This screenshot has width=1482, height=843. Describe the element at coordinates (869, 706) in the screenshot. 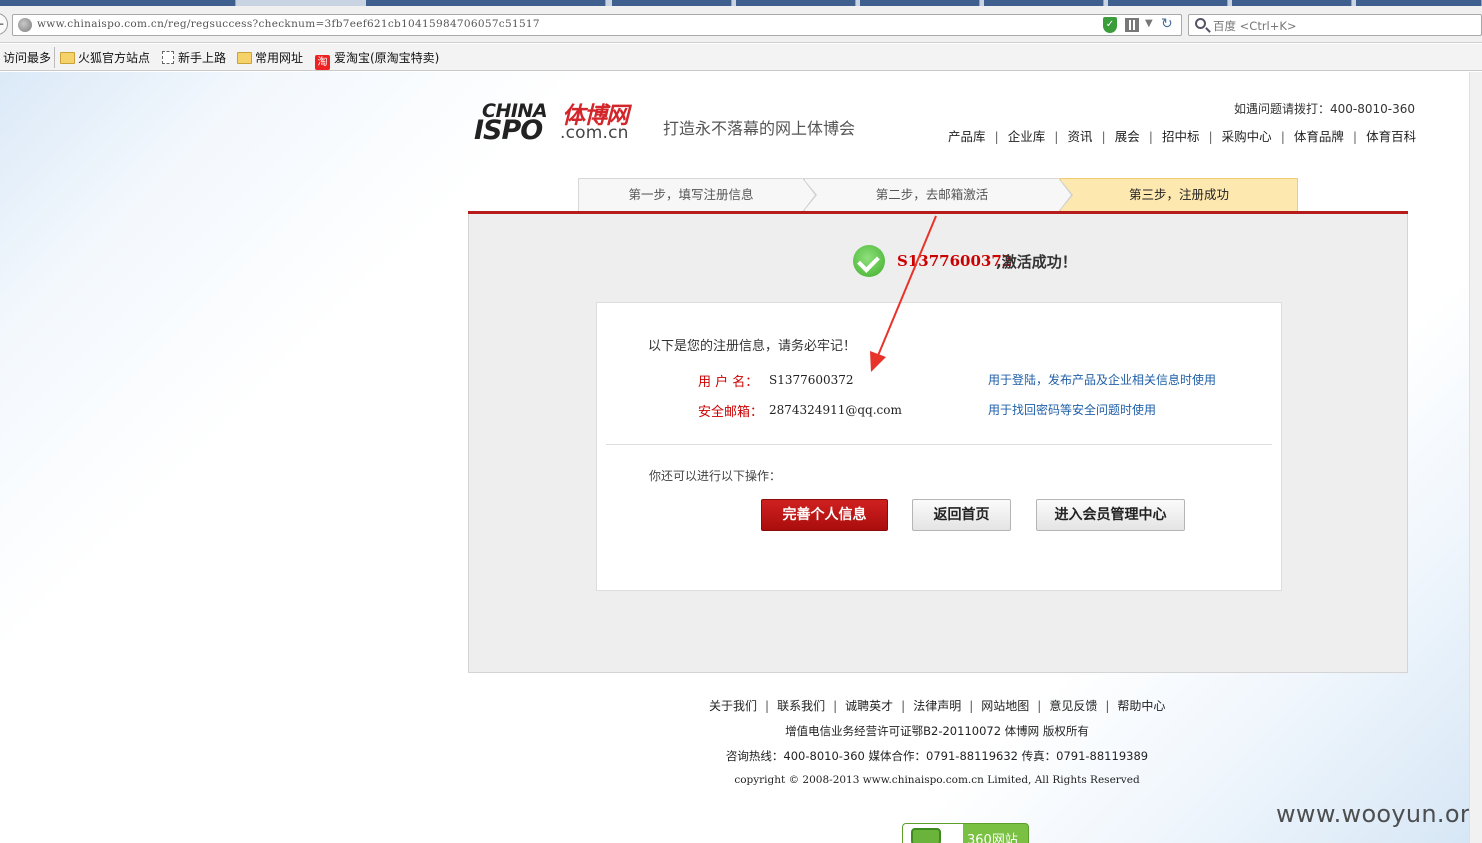

I see `footer-link-jobs: 诚聘英才` at that location.